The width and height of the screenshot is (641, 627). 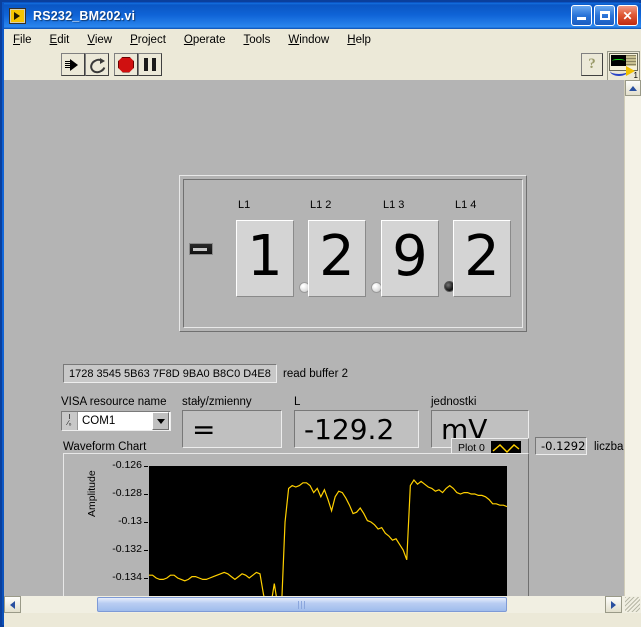 I want to click on question-mark-icon: ?, so click(x=592, y=64).